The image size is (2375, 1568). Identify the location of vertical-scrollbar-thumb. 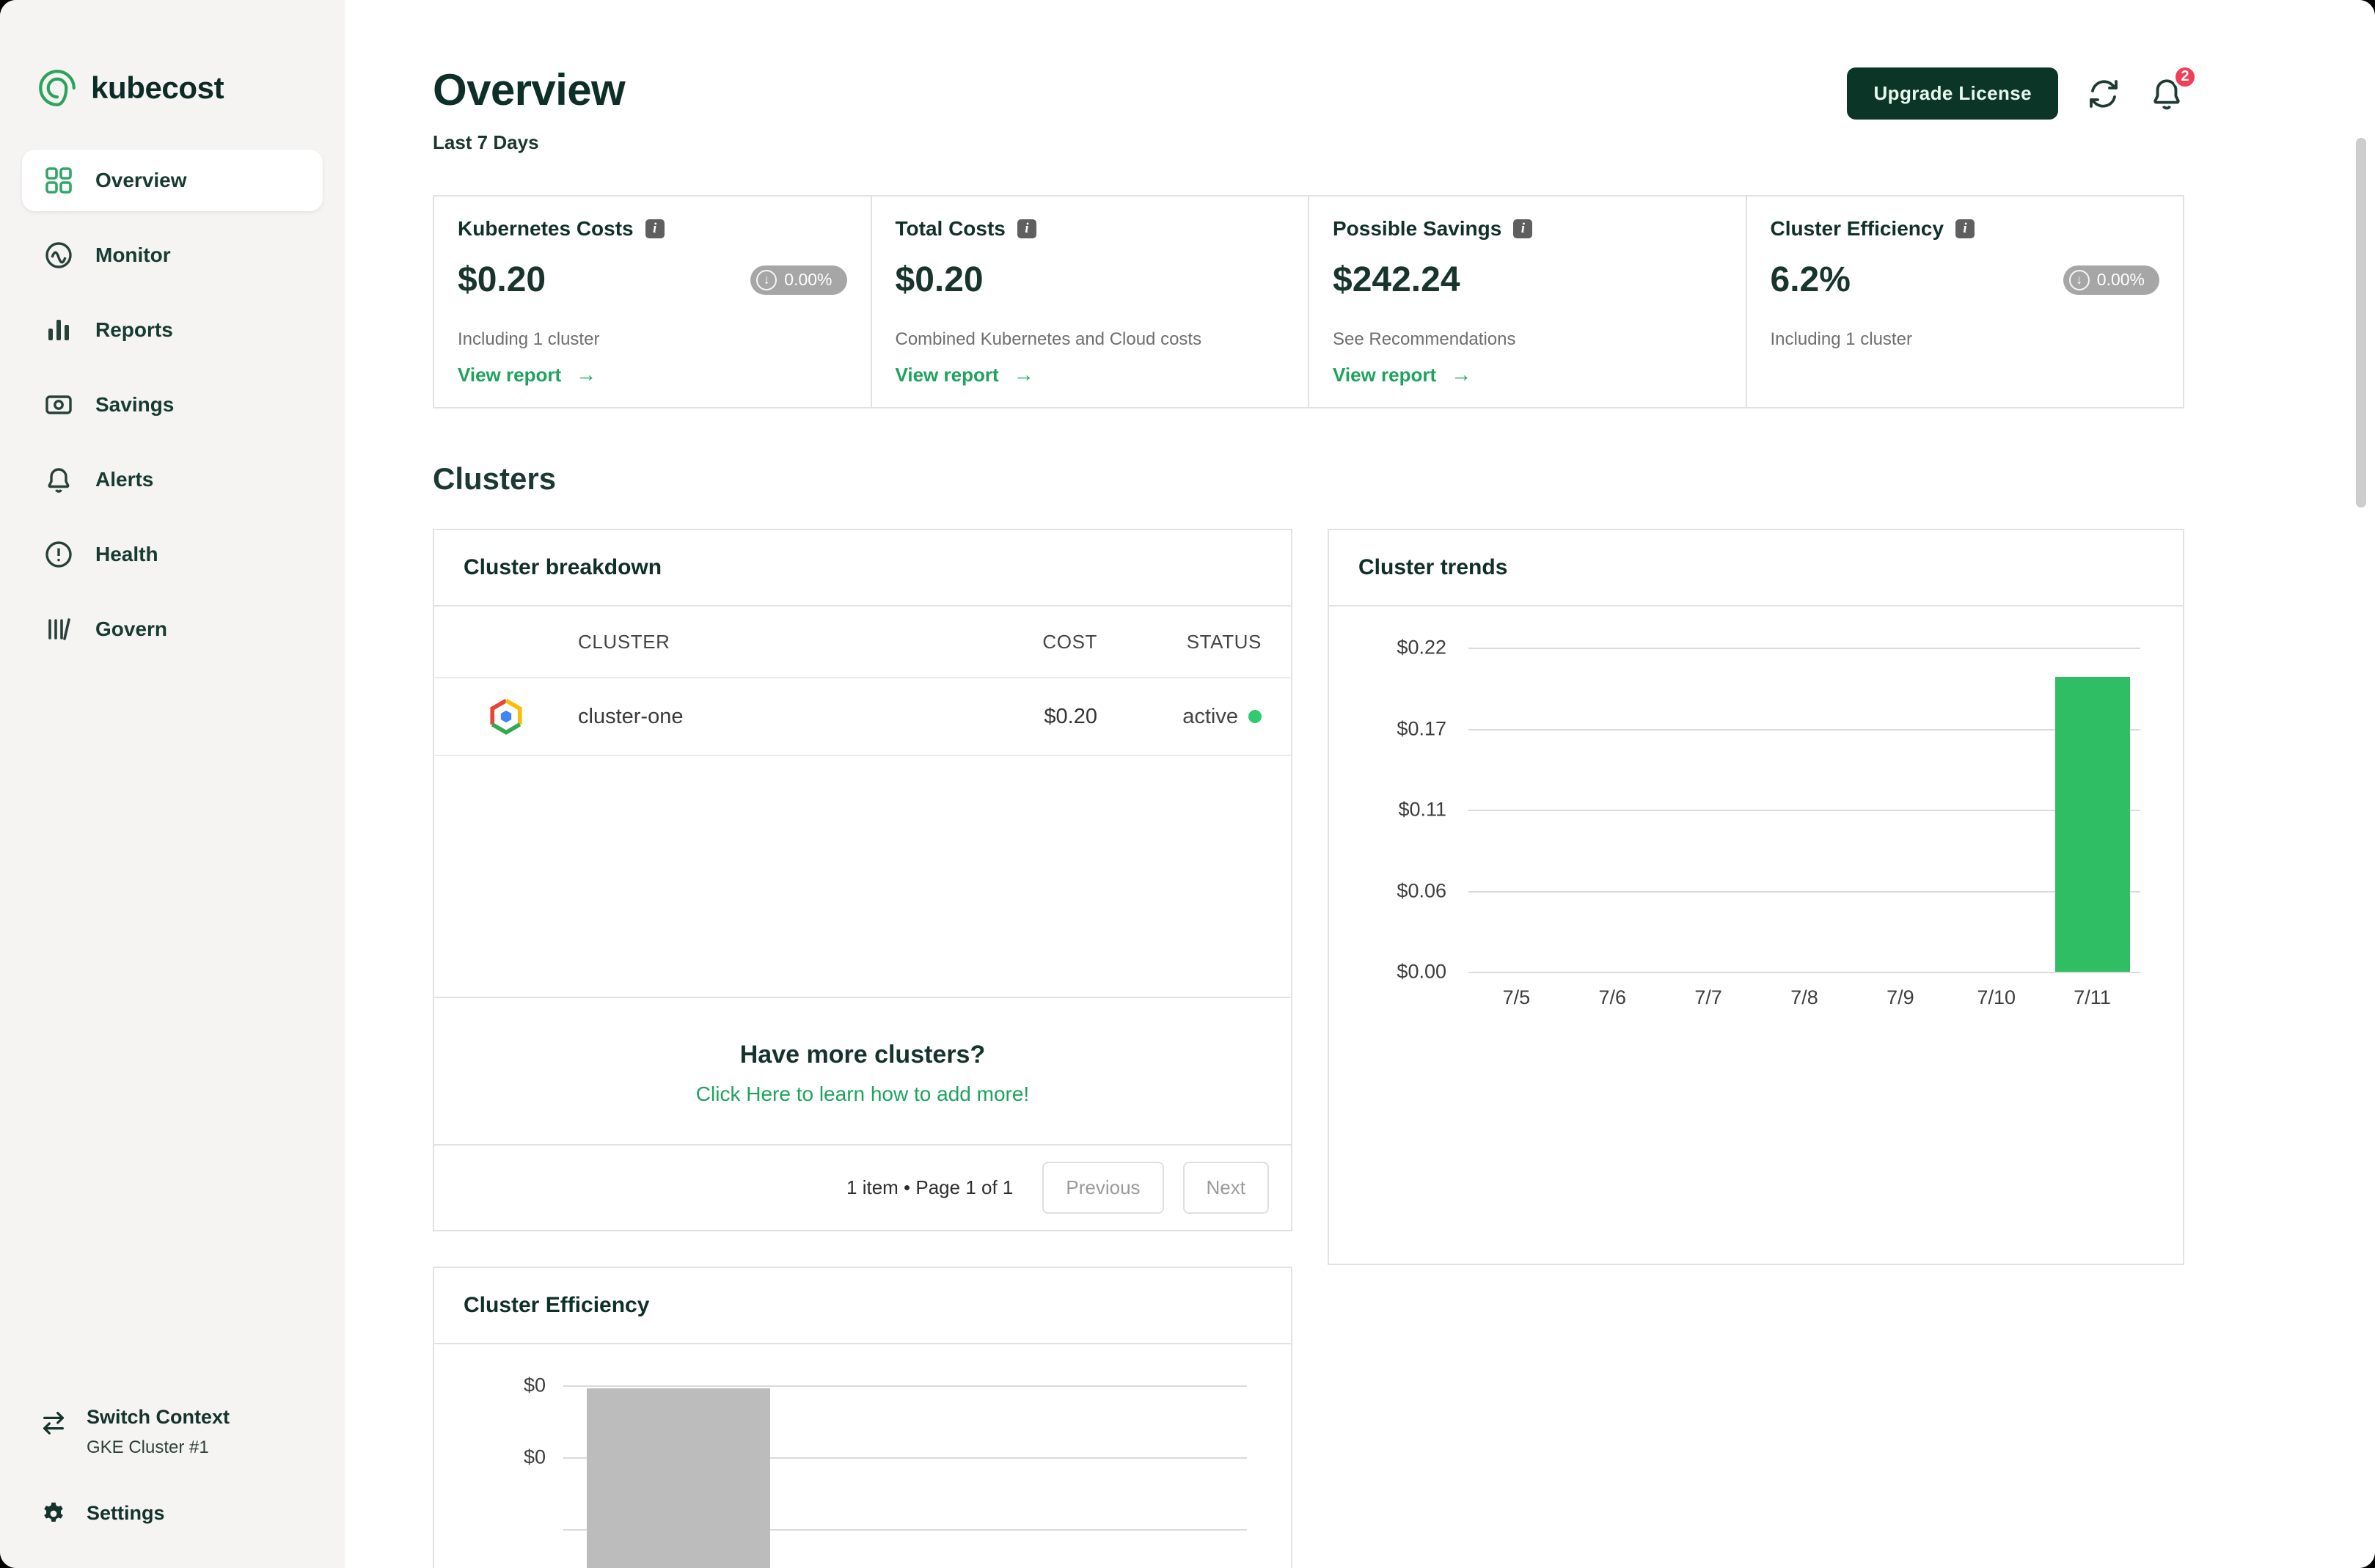
(2361, 323).